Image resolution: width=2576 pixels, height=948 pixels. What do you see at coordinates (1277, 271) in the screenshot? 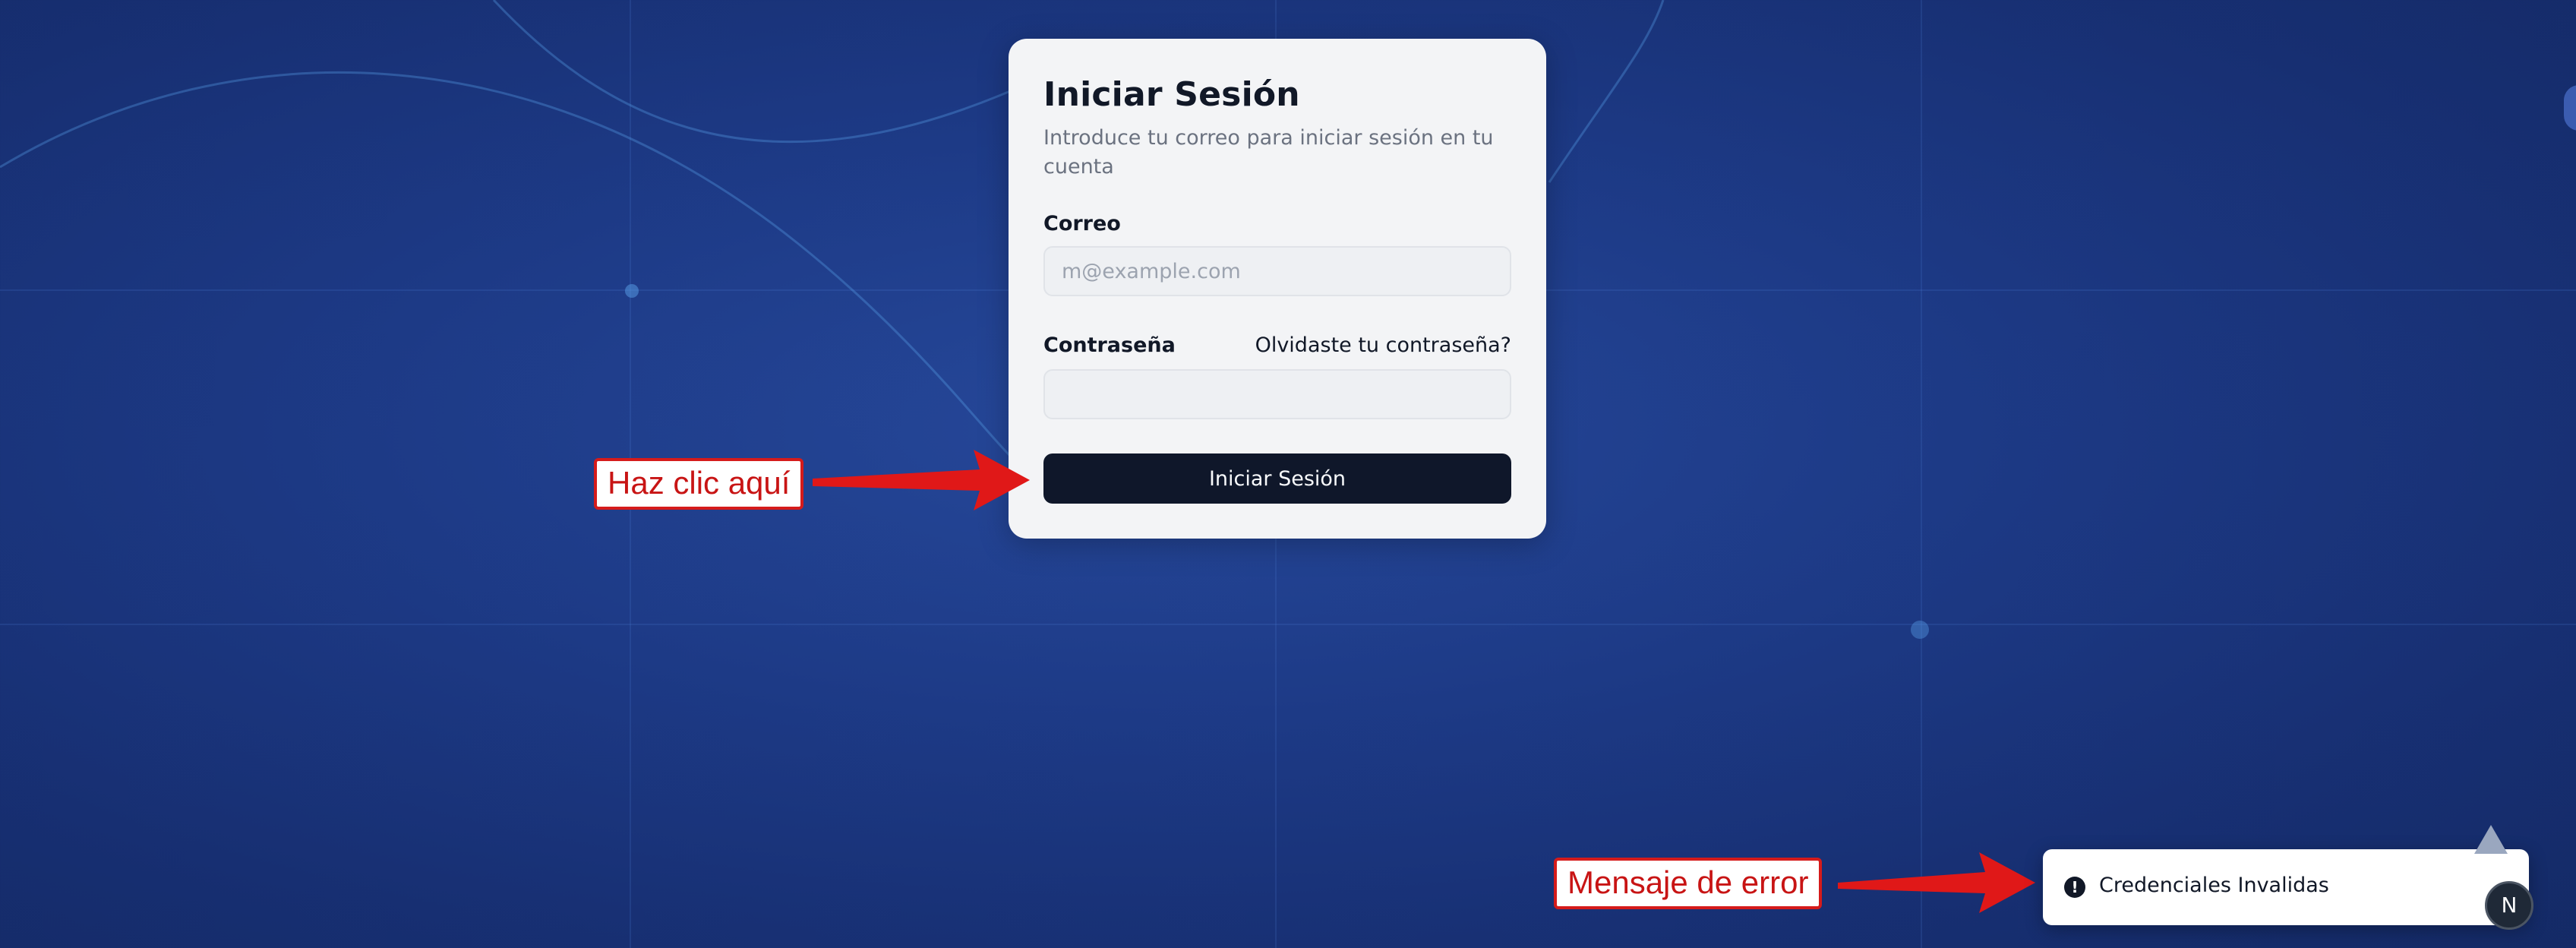
I see `email-input` at bounding box center [1277, 271].